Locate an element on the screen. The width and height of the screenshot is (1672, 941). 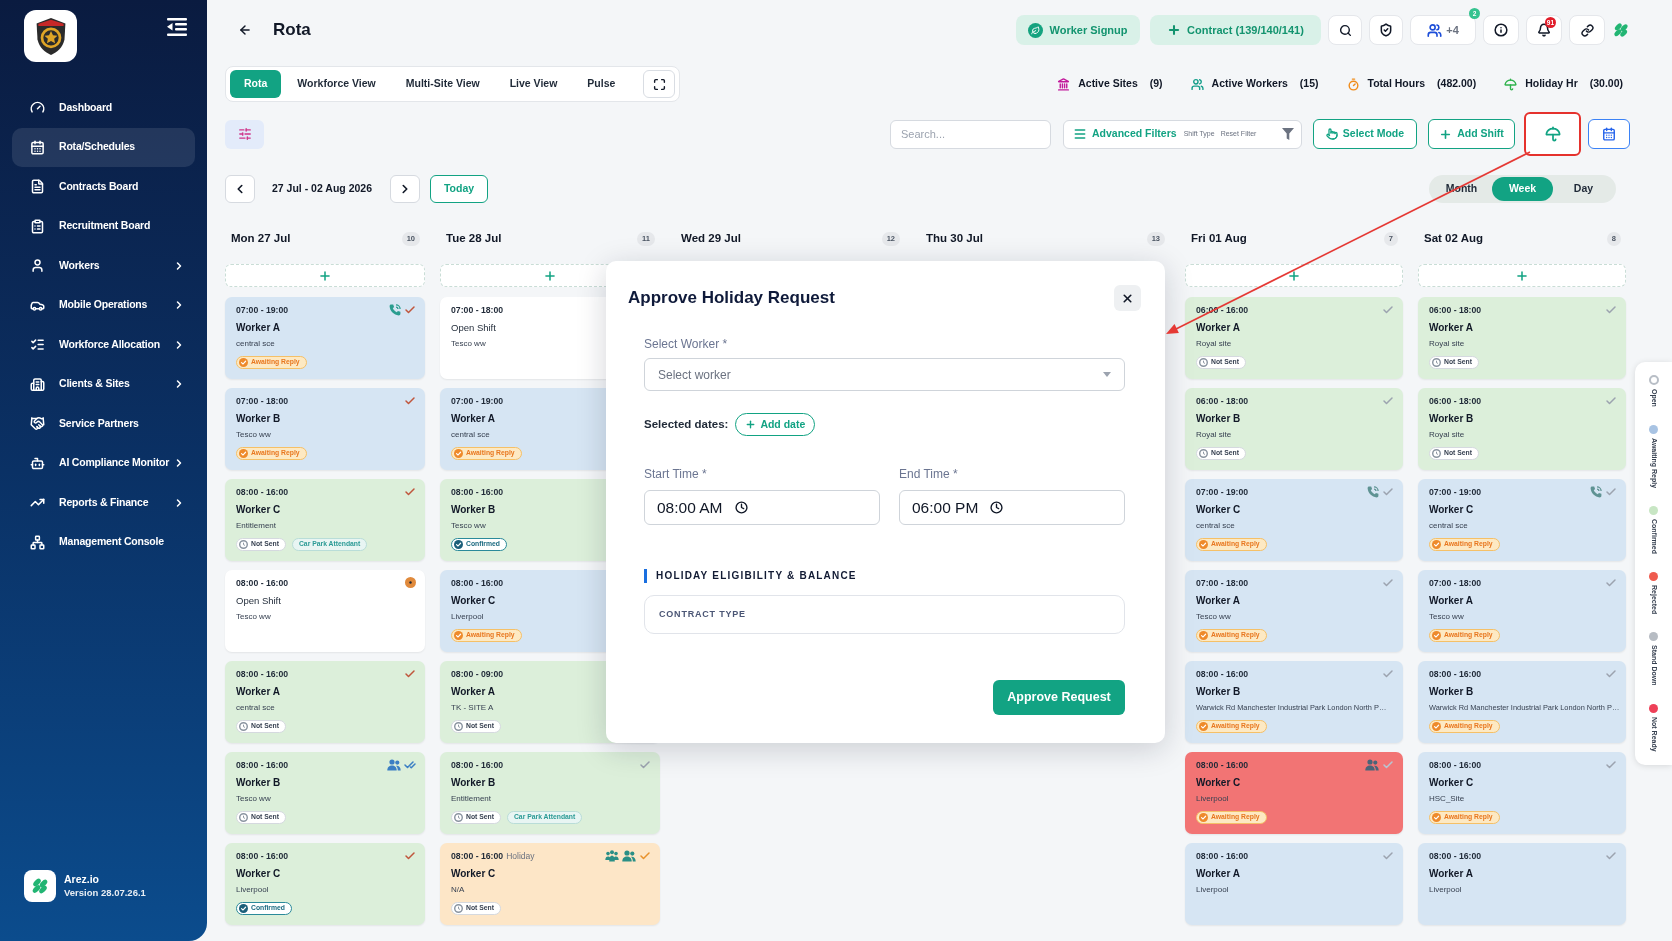
worker-select: Select worker is located at coordinates (884, 374).